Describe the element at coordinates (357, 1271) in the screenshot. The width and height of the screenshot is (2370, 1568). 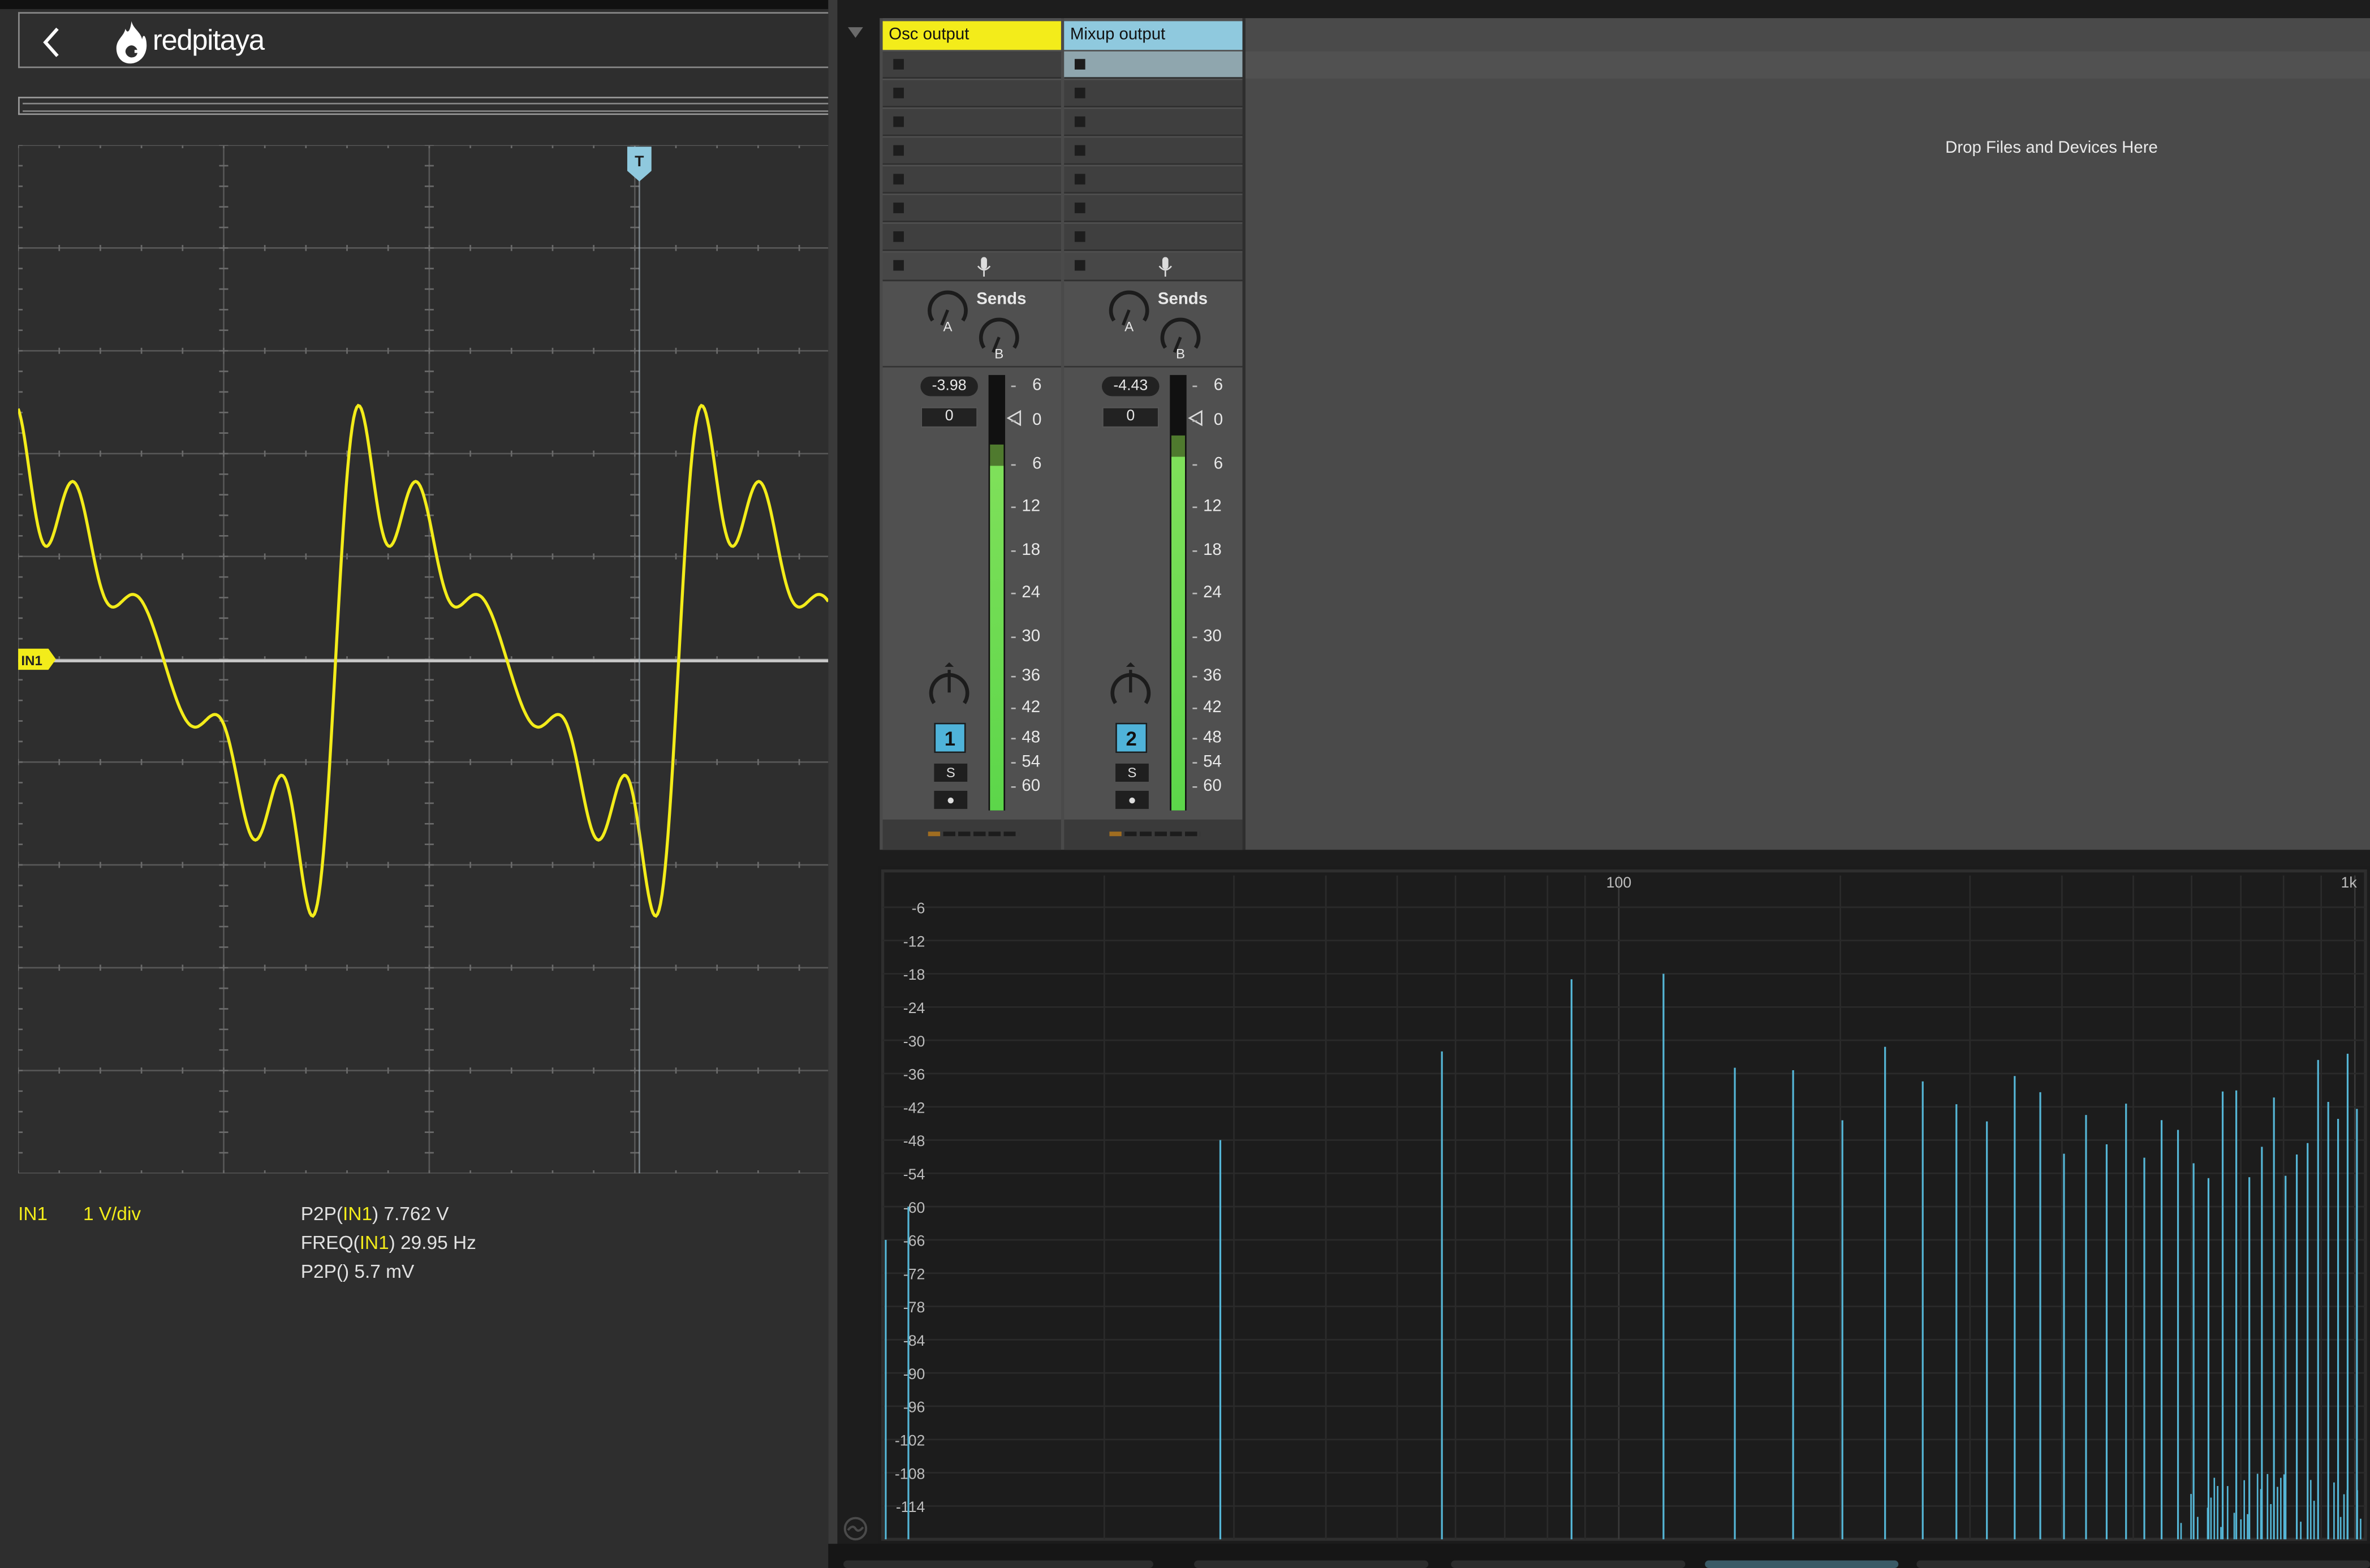
I see `measurement-p2p-empty: P2P() 5.7 mV` at that location.